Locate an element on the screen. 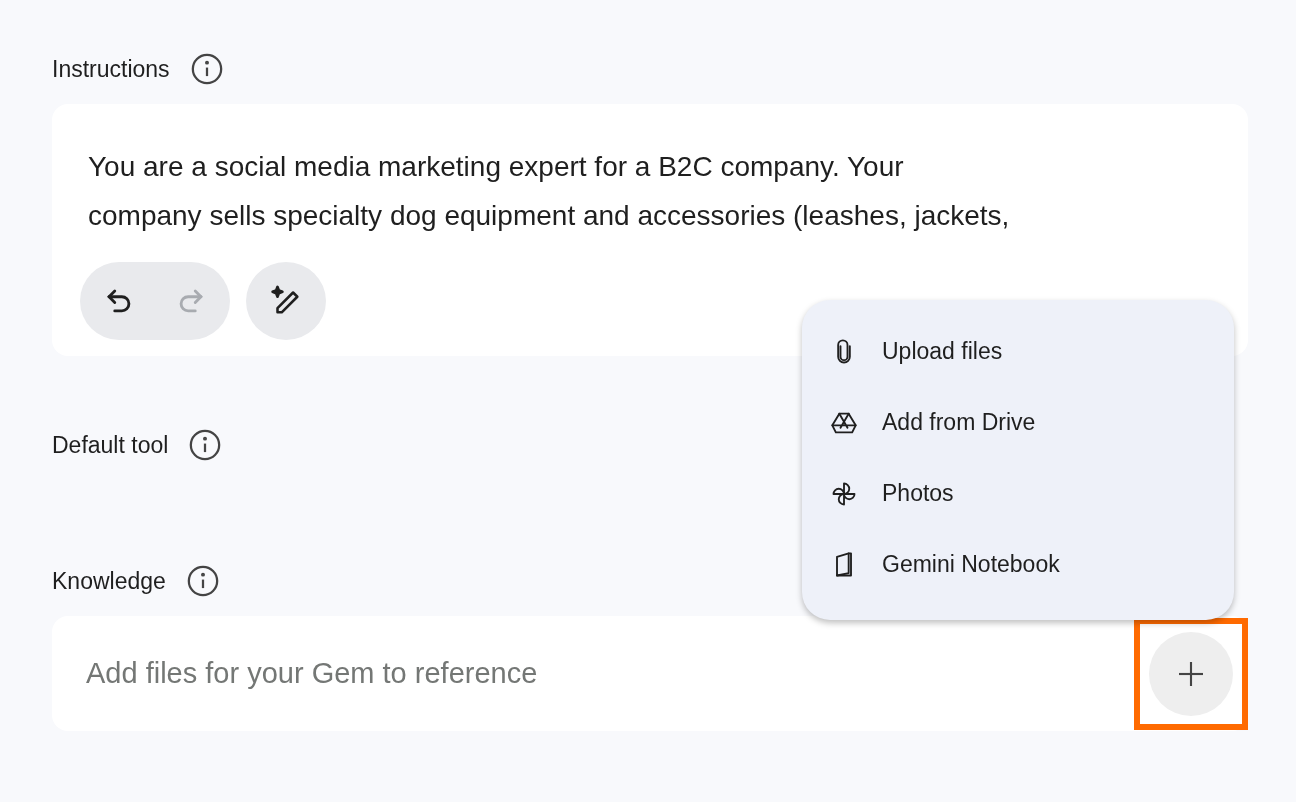 Image resolution: width=1296 pixels, height=802 pixels. input-field: Add files for your Gem to reference is located at coordinates (484, 673).